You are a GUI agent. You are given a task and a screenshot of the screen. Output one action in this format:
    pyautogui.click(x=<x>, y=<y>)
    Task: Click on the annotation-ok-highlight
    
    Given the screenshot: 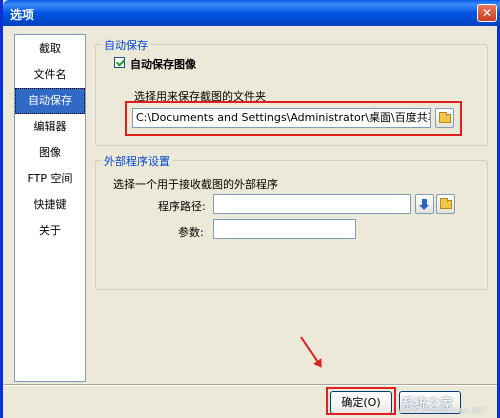 What is the action you would take?
    pyautogui.click(x=361, y=401)
    